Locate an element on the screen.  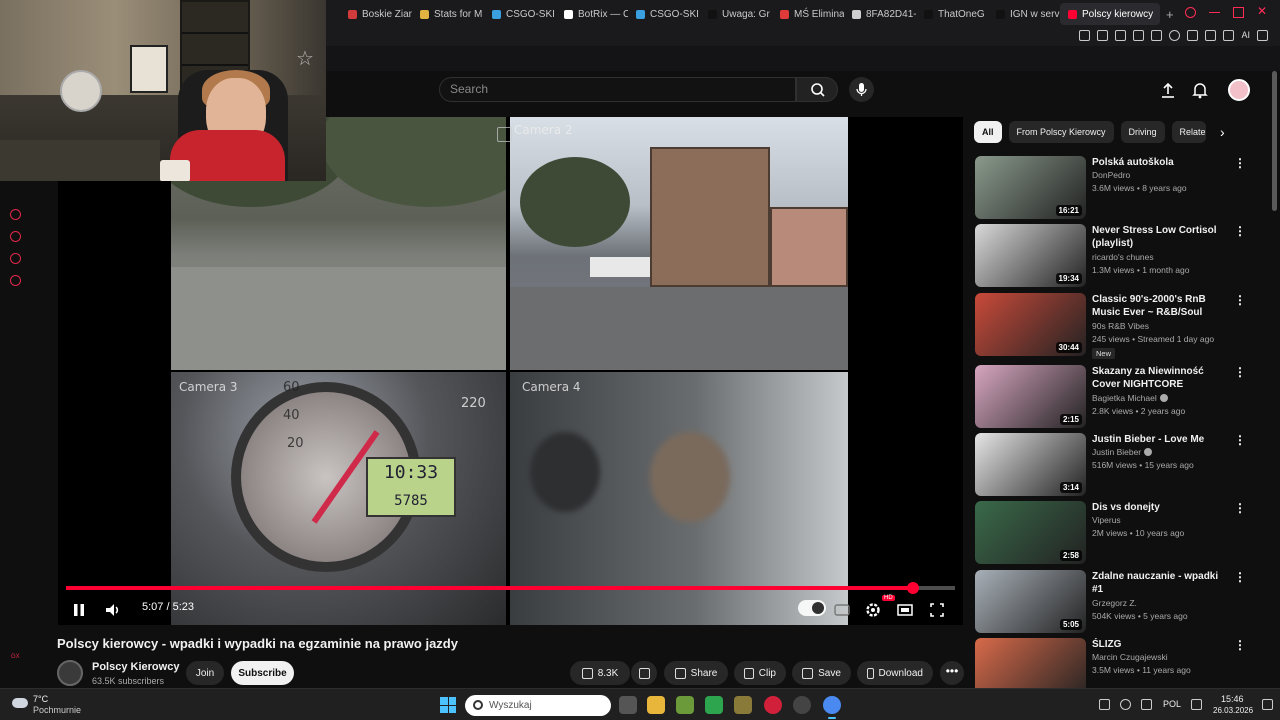
autoplay-toggle is located at coordinates (812, 608).